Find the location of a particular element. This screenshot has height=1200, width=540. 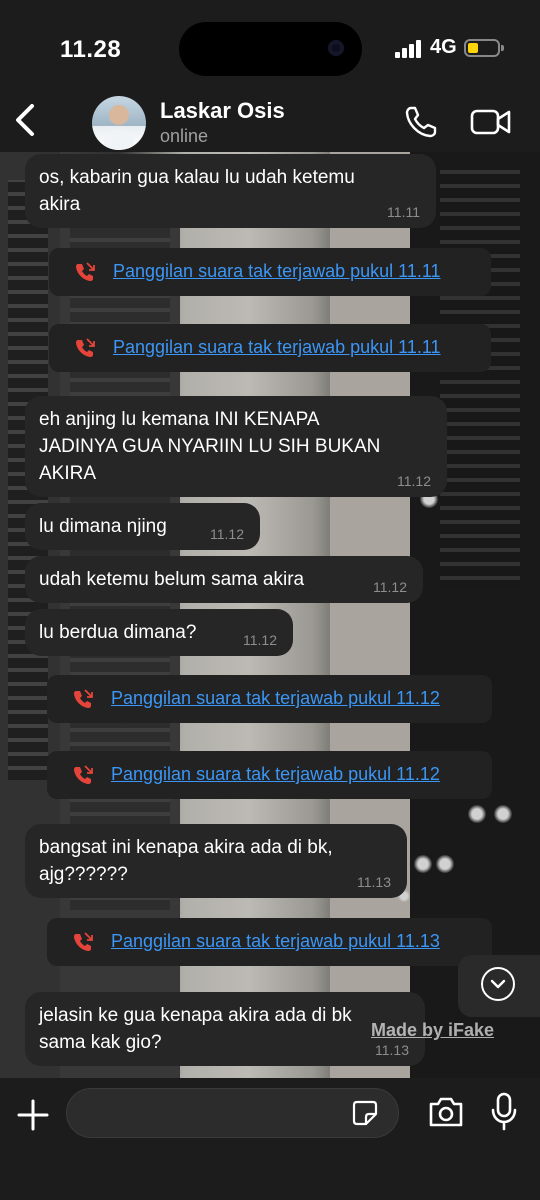

network-type: 4G is located at coordinates (443, 47).